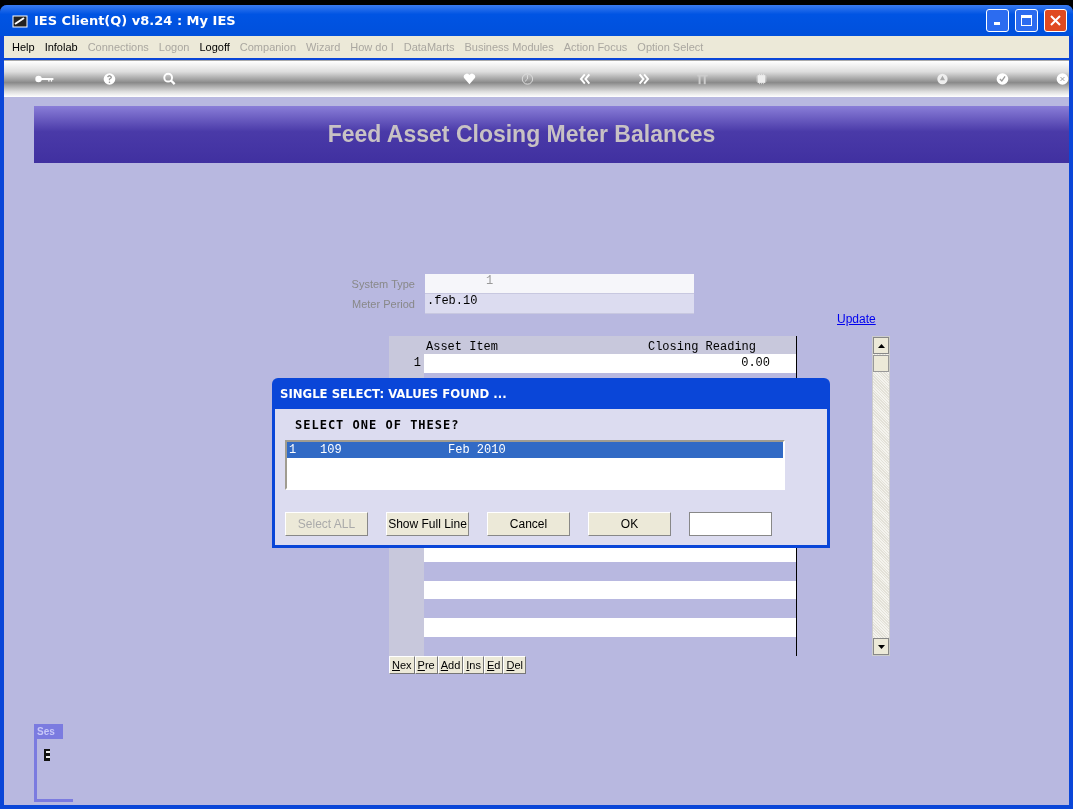 The height and width of the screenshot is (809, 1073). What do you see at coordinates (20, 20) in the screenshot?
I see `app-icon` at bounding box center [20, 20].